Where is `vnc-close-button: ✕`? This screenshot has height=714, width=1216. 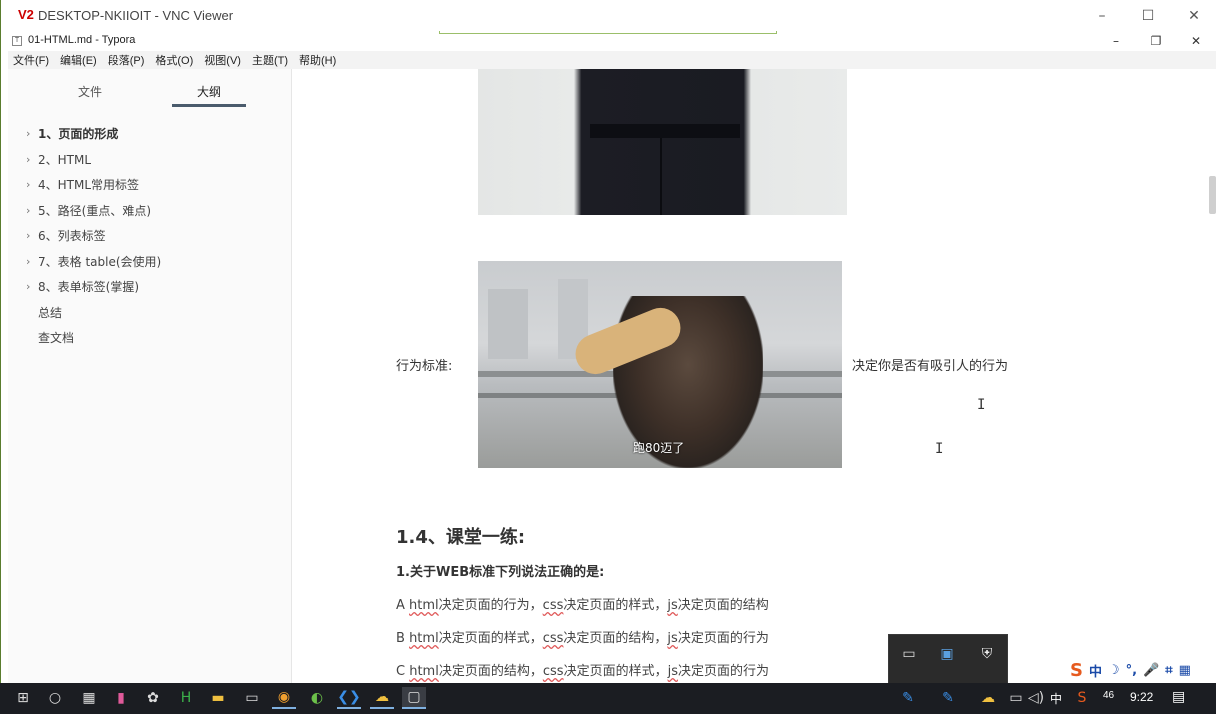 vnc-close-button: ✕ is located at coordinates (1193, 15).